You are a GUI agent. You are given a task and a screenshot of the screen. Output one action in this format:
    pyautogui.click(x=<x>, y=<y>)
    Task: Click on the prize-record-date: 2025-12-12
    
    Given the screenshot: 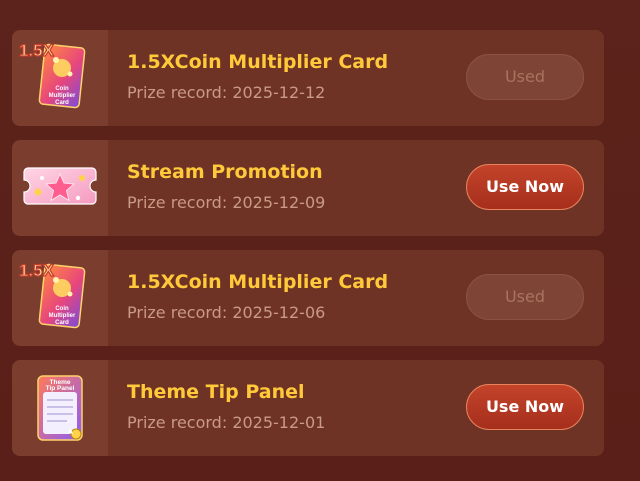 What is the action you would take?
    pyautogui.click(x=279, y=92)
    